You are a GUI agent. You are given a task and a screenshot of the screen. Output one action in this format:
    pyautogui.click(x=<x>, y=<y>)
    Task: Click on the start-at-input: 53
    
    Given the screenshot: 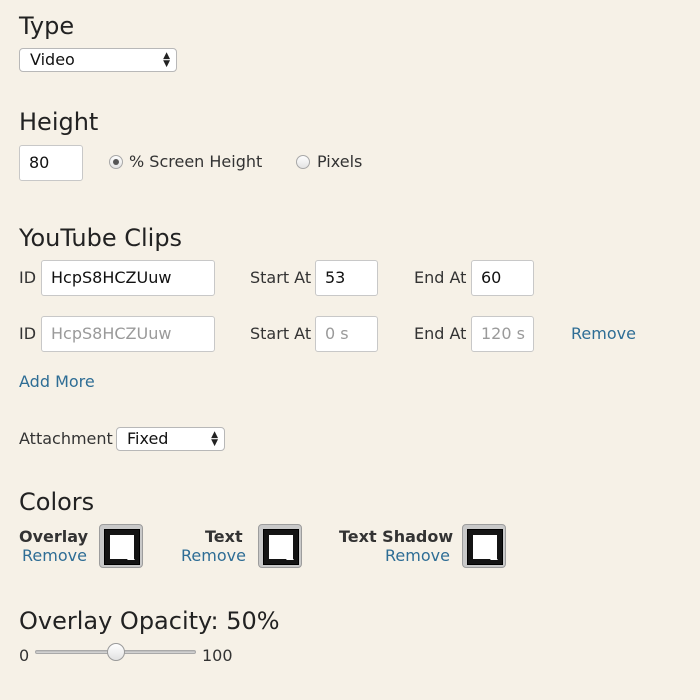 What is the action you would take?
    pyautogui.click(x=346, y=278)
    